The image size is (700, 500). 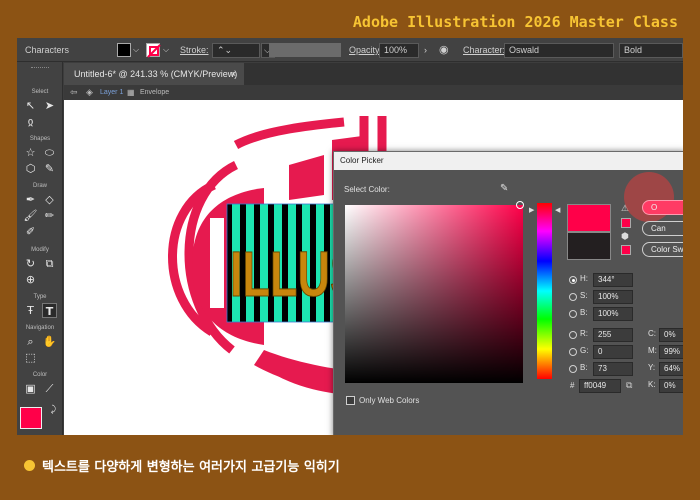 I want to click on hue-radio, so click(x=573, y=280).